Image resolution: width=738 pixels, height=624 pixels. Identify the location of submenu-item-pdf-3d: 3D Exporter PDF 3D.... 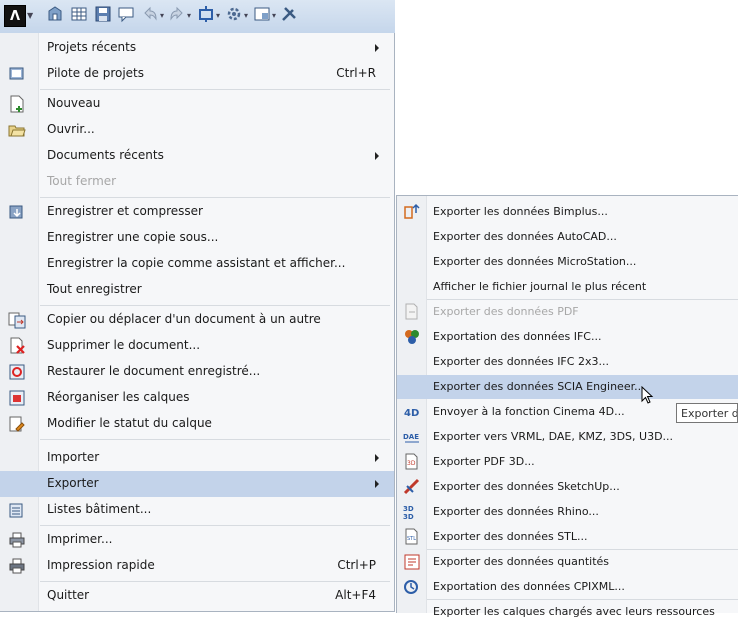
(567, 462).